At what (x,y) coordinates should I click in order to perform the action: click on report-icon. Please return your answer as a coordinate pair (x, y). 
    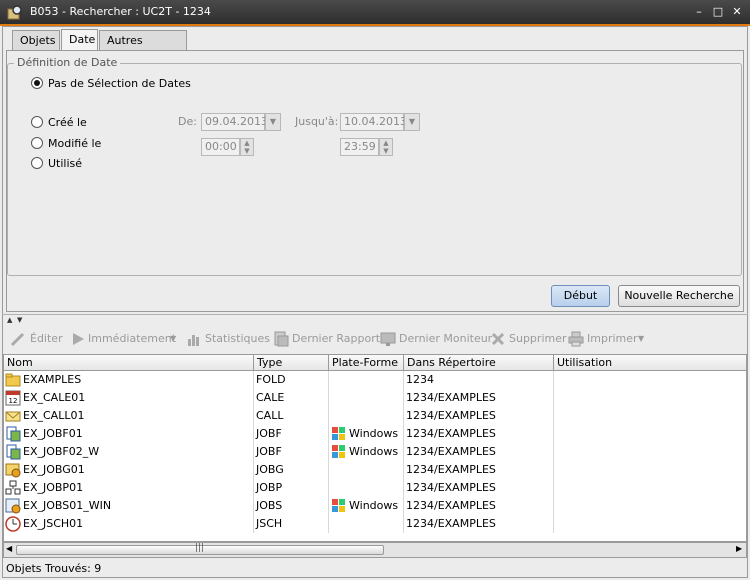
    Looking at the image, I should click on (281, 339).